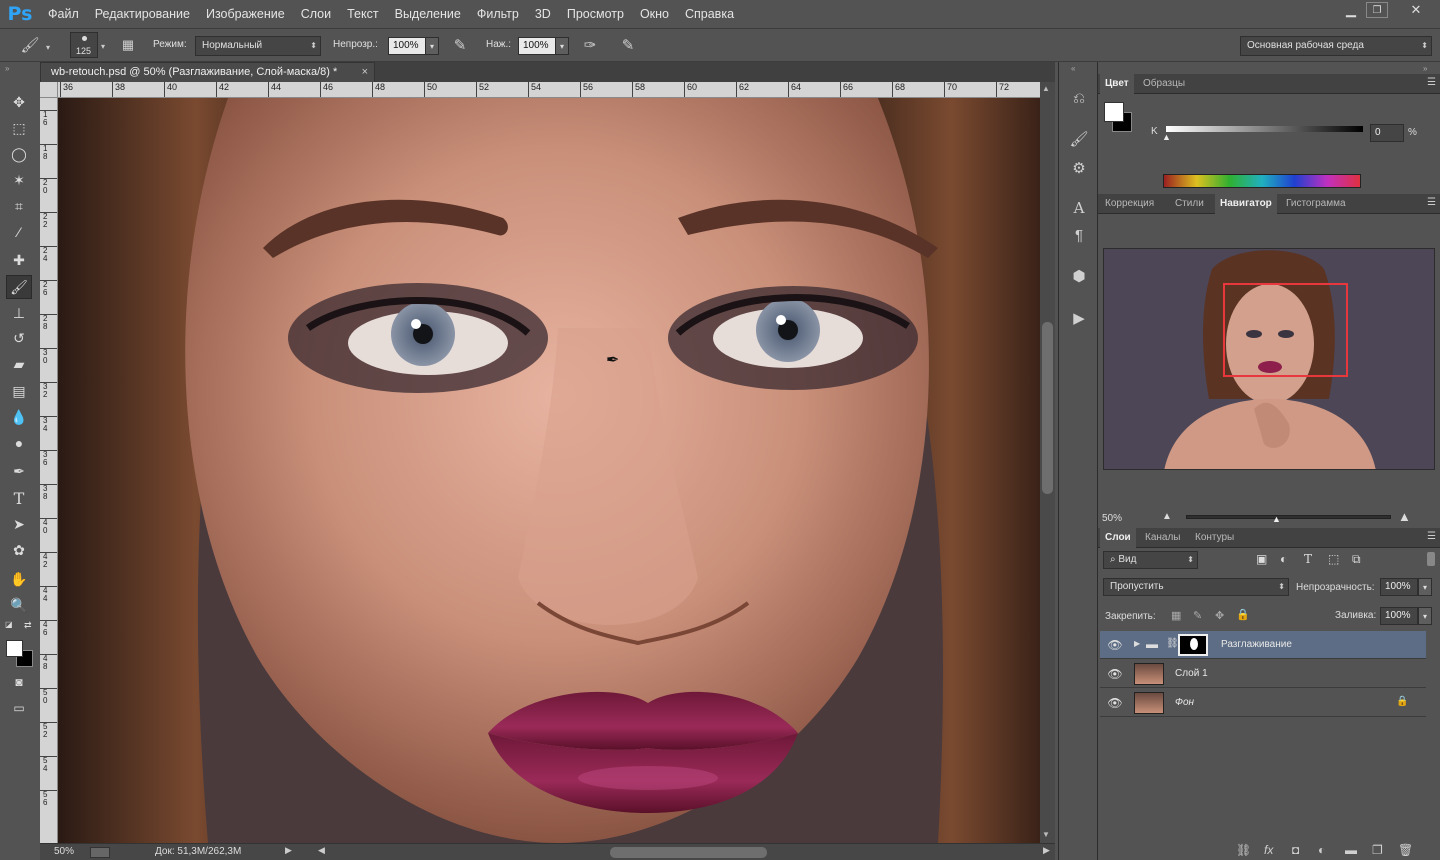 This screenshot has width=1440, height=860. What do you see at coordinates (1137, 643) in the screenshot?
I see `expand-group-icon: ▶` at bounding box center [1137, 643].